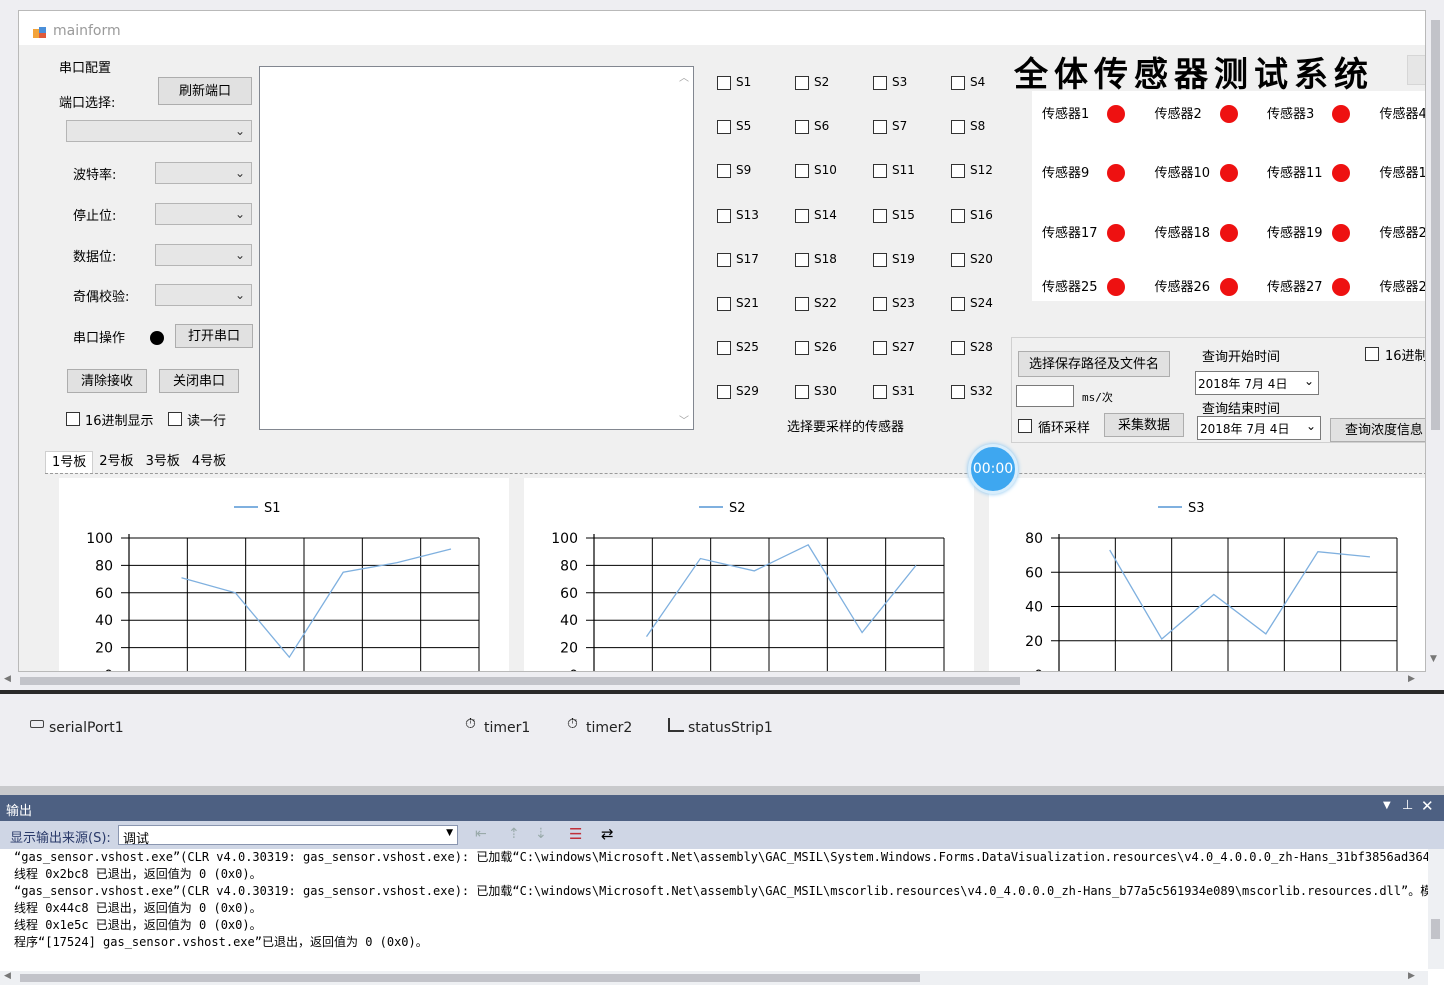 This screenshot has height=987, width=1444. Describe the element at coordinates (159, 131) in the screenshot. I see `port-combo: ⌄` at that location.